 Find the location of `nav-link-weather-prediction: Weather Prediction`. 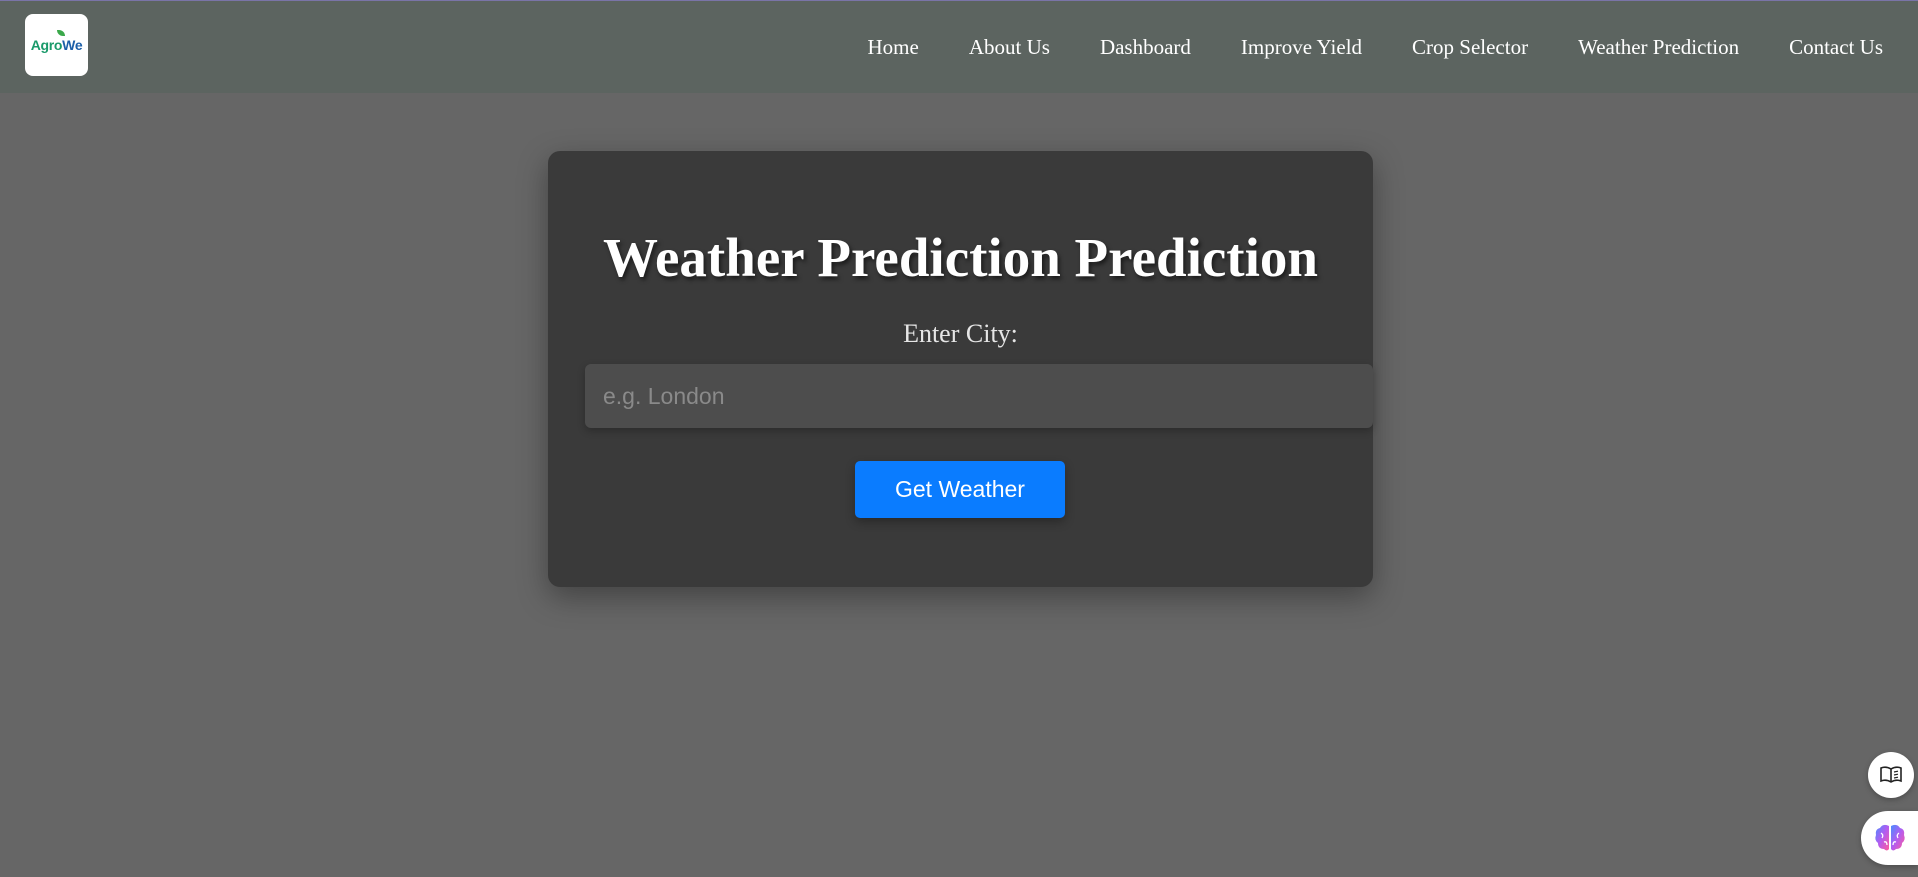

nav-link-weather-prediction: Weather Prediction is located at coordinates (1658, 47).